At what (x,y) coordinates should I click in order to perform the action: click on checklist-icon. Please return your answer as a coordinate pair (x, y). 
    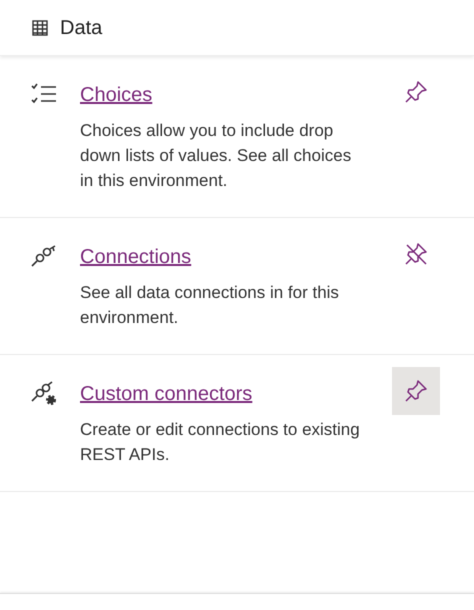
    Looking at the image, I should click on (44, 94).